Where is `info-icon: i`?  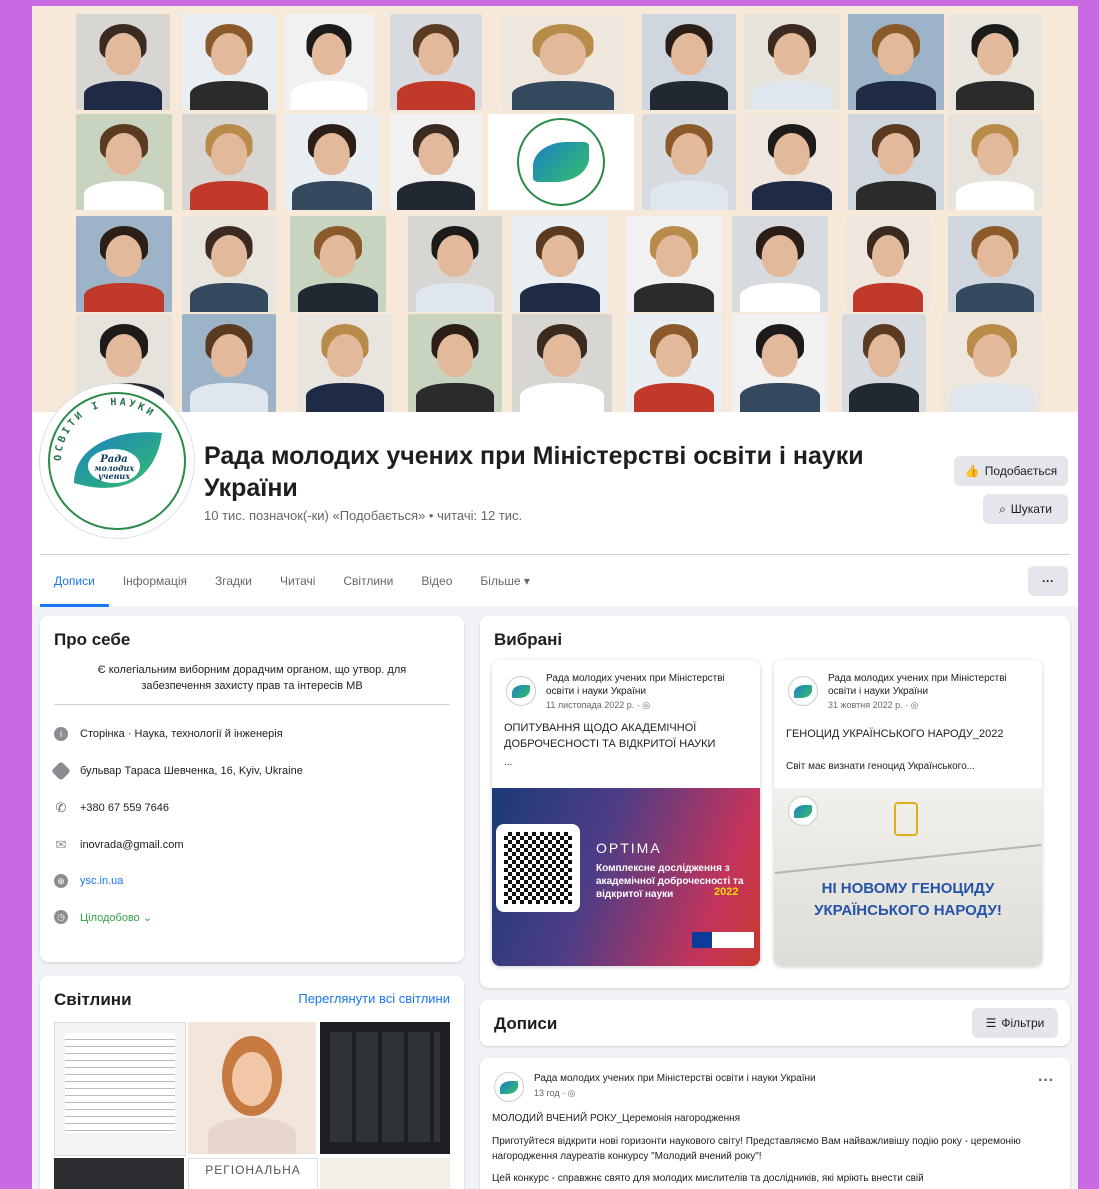
info-icon: i is located at coordinates (61, 734).